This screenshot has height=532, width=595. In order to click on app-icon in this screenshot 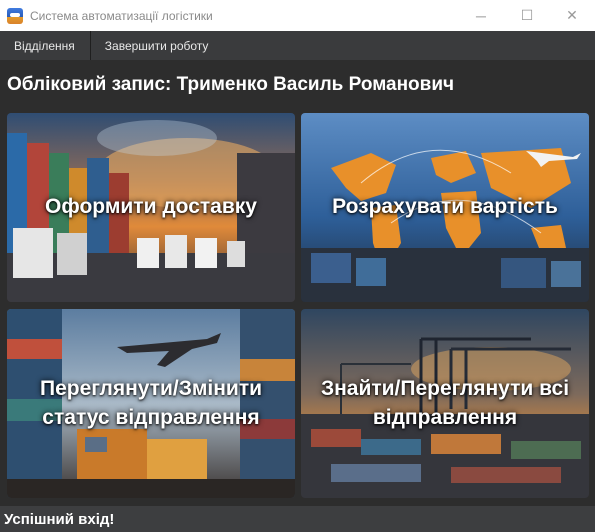, I will do `click(15, 15)`.